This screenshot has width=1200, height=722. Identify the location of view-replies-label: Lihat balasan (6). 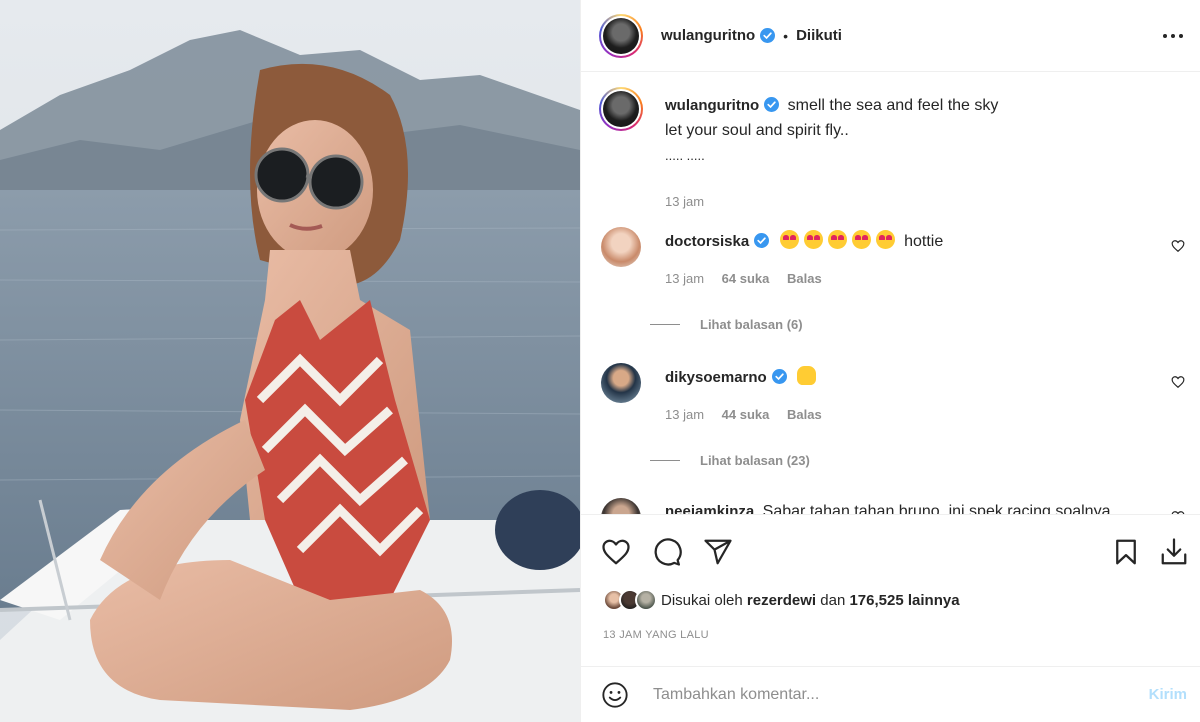
(751, 324).